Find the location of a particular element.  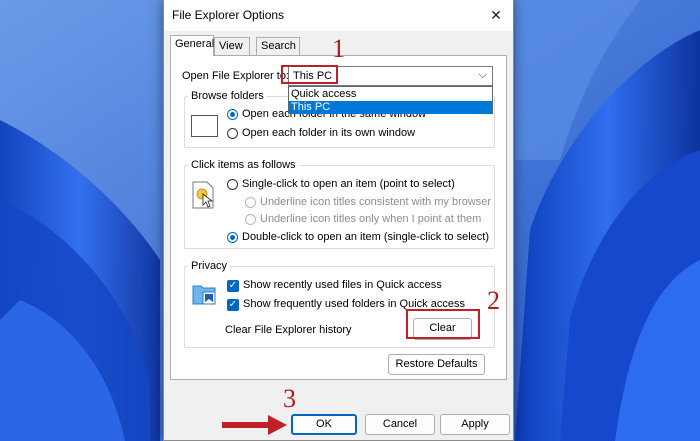

open-to-label: Open File Explorer to: is located at coordinates (235, 76).